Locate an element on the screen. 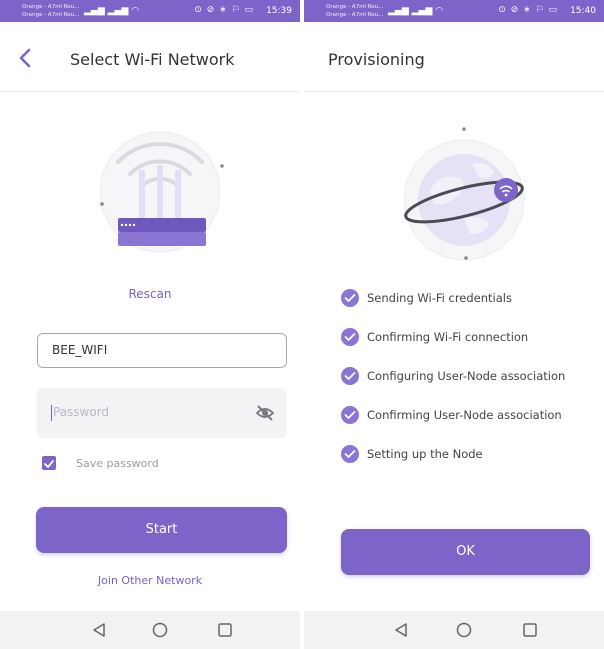  step-label: Confirming Wi-Fi connection is located at coordinates (448, 337).